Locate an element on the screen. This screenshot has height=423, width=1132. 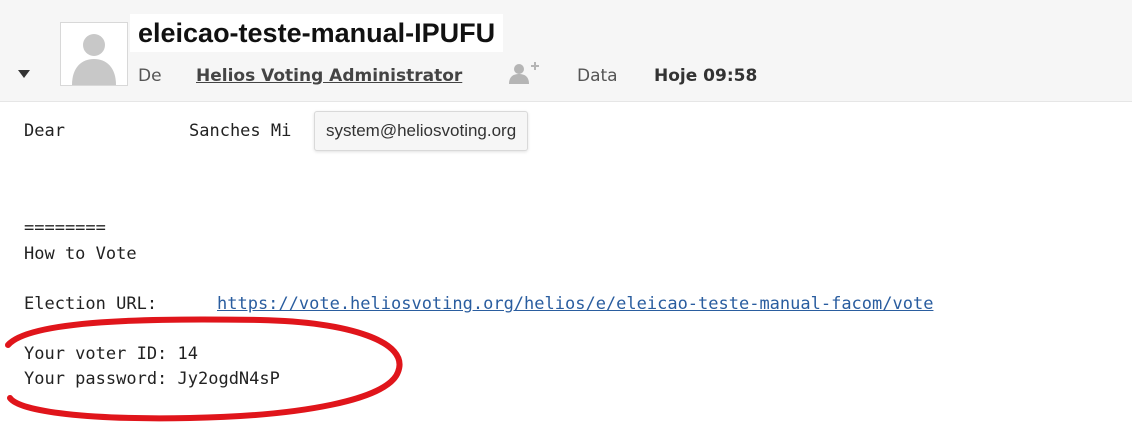
date-value: Hoje 09:58 is located at coordinates (706, 76).